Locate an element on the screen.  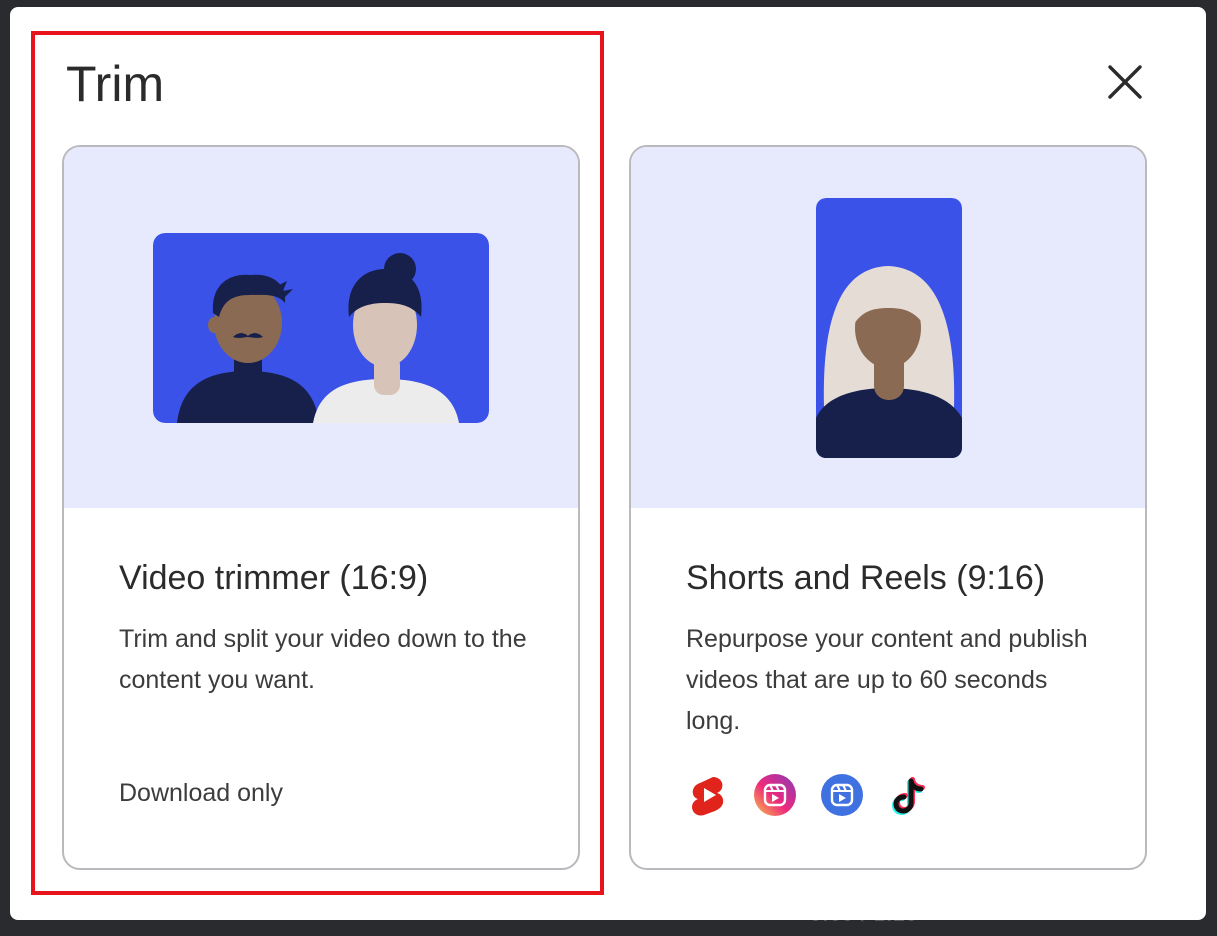
dialog-title: Trim is located at coordinates (115, 84).